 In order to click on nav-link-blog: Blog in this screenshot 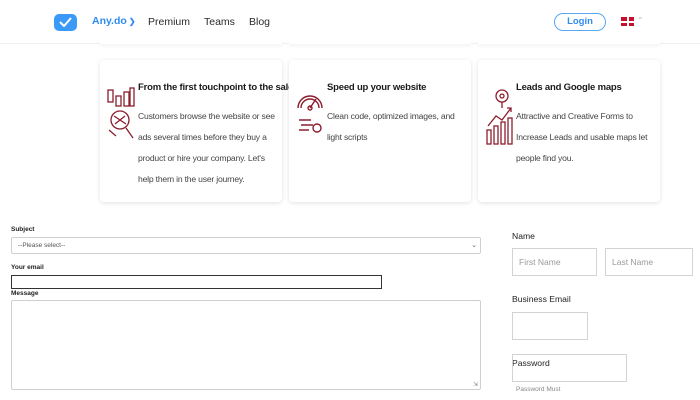, I will do `click(259, 22)`.